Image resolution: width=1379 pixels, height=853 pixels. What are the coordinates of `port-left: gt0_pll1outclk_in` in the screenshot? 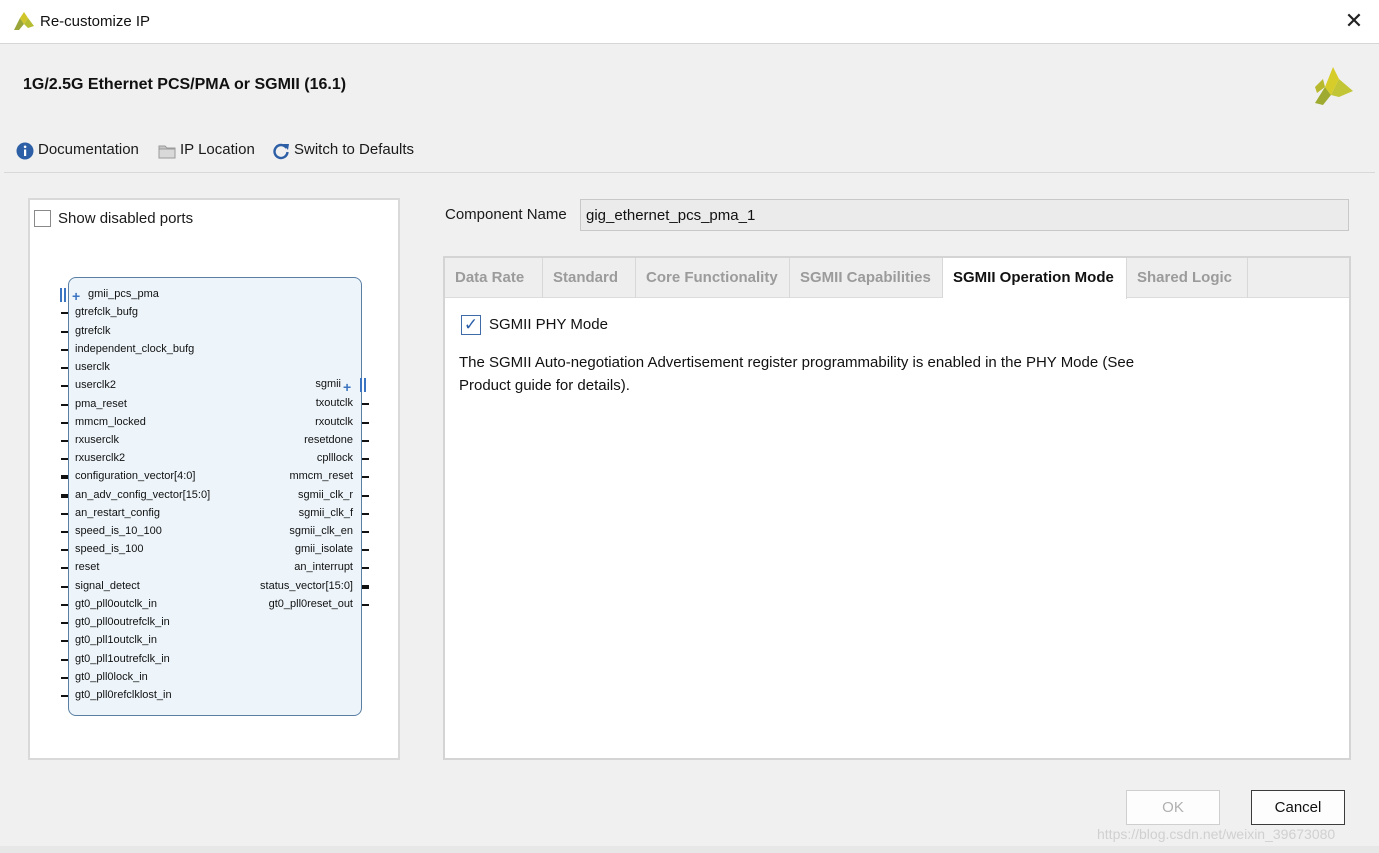 It's located at (116, 640).